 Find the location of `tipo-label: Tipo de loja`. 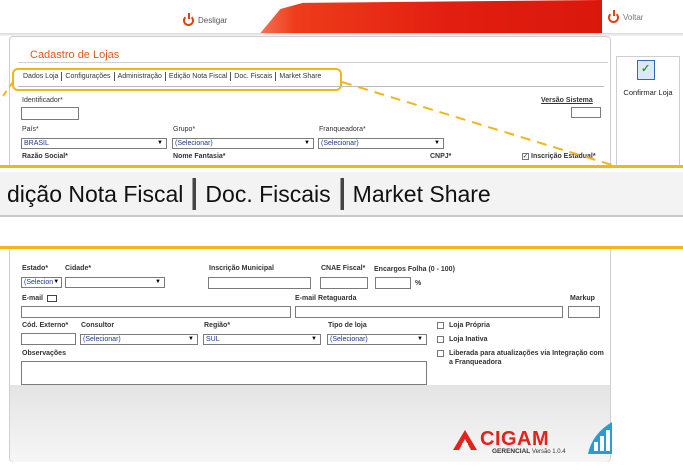

tipo-label: Tipo de loja is located at coordinates (347, 325).